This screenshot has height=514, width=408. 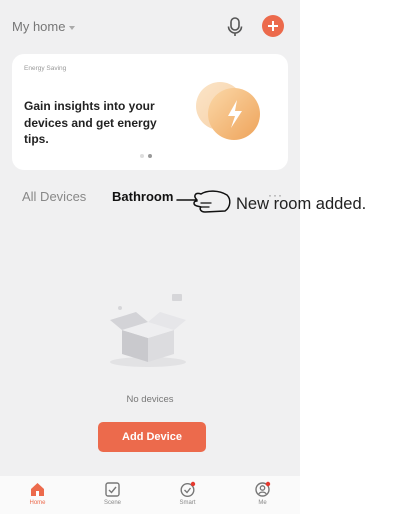 What do you see at coordinates (37, 489) in the screenshot?
I see `home-icon` at bounding box center [37, 489].